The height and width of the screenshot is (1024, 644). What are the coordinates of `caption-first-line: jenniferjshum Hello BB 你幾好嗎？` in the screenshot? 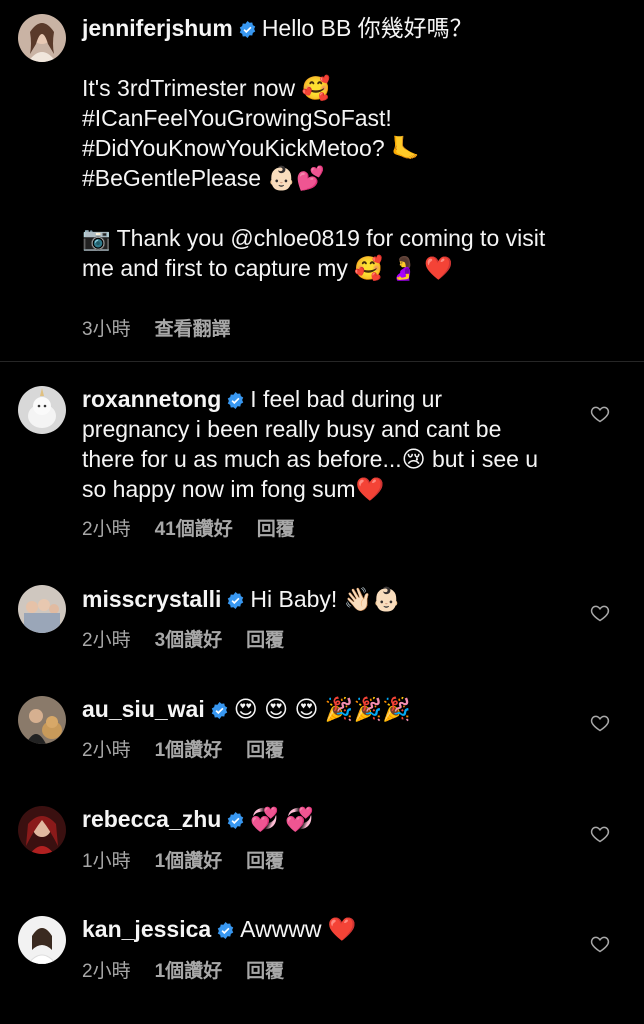 It's located at (337, 28).